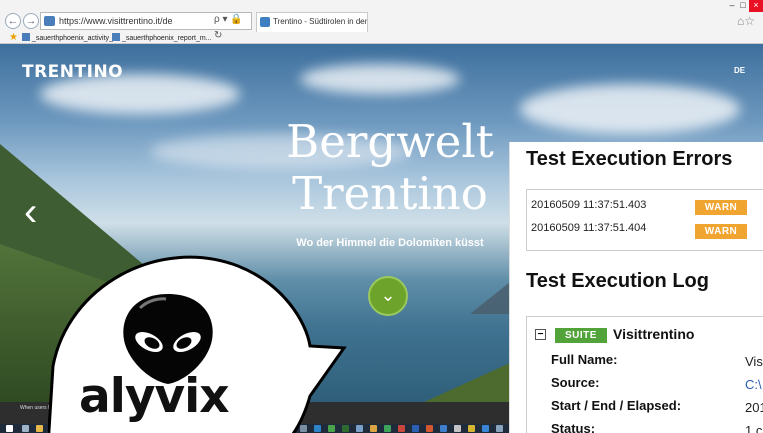 This screenshot has width=763, height=433. I want to click on back-arrow-icon: ←, so click(13, 21).